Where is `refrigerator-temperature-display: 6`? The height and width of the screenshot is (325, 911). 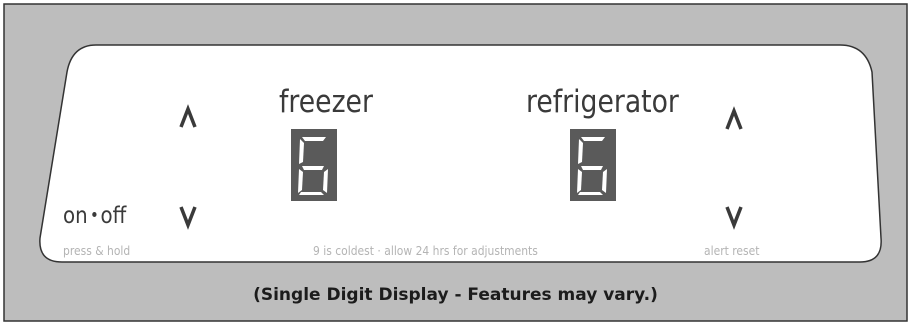 refrigerator-temperature-display: 6 is located at coordinates (543, 114).